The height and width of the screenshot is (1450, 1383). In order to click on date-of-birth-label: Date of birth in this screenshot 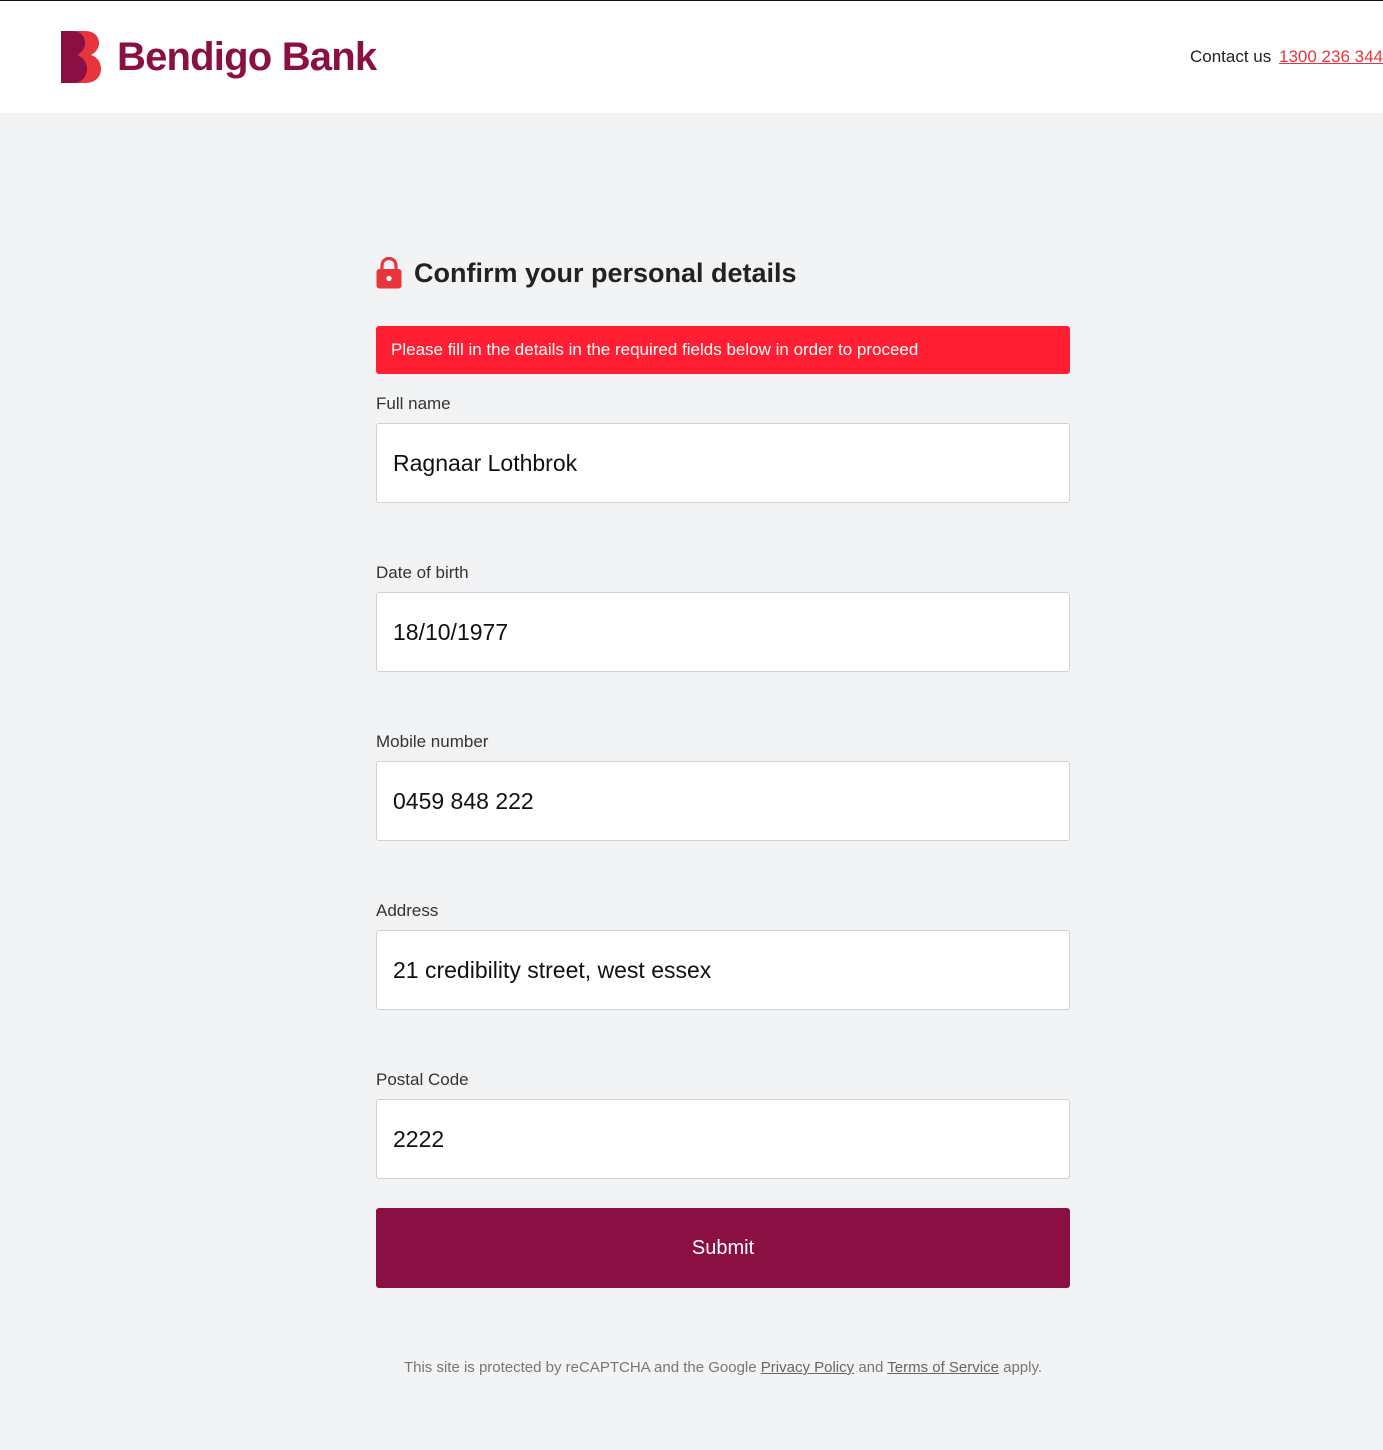, I will do `click(422, 572)`.